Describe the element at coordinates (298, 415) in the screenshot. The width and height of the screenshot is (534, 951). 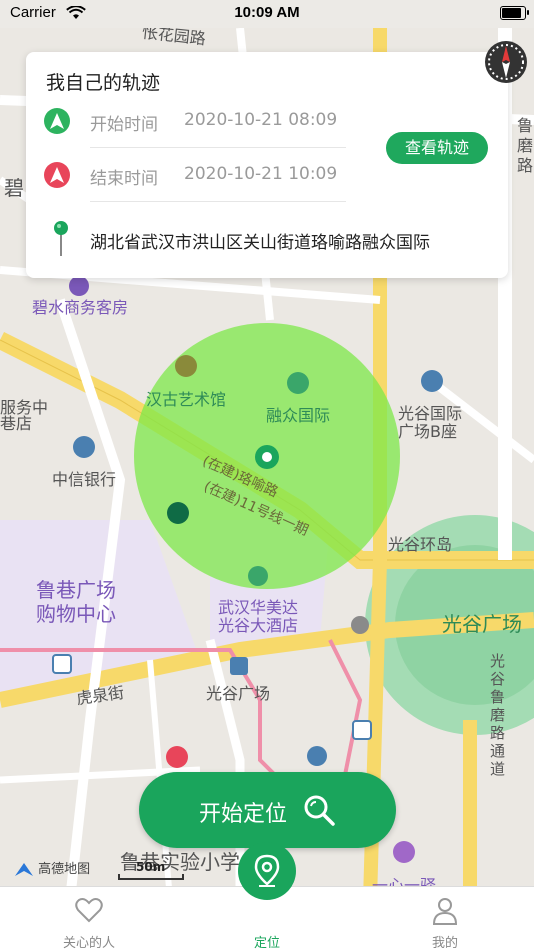
I see `map-label: 融众国际` at that location.